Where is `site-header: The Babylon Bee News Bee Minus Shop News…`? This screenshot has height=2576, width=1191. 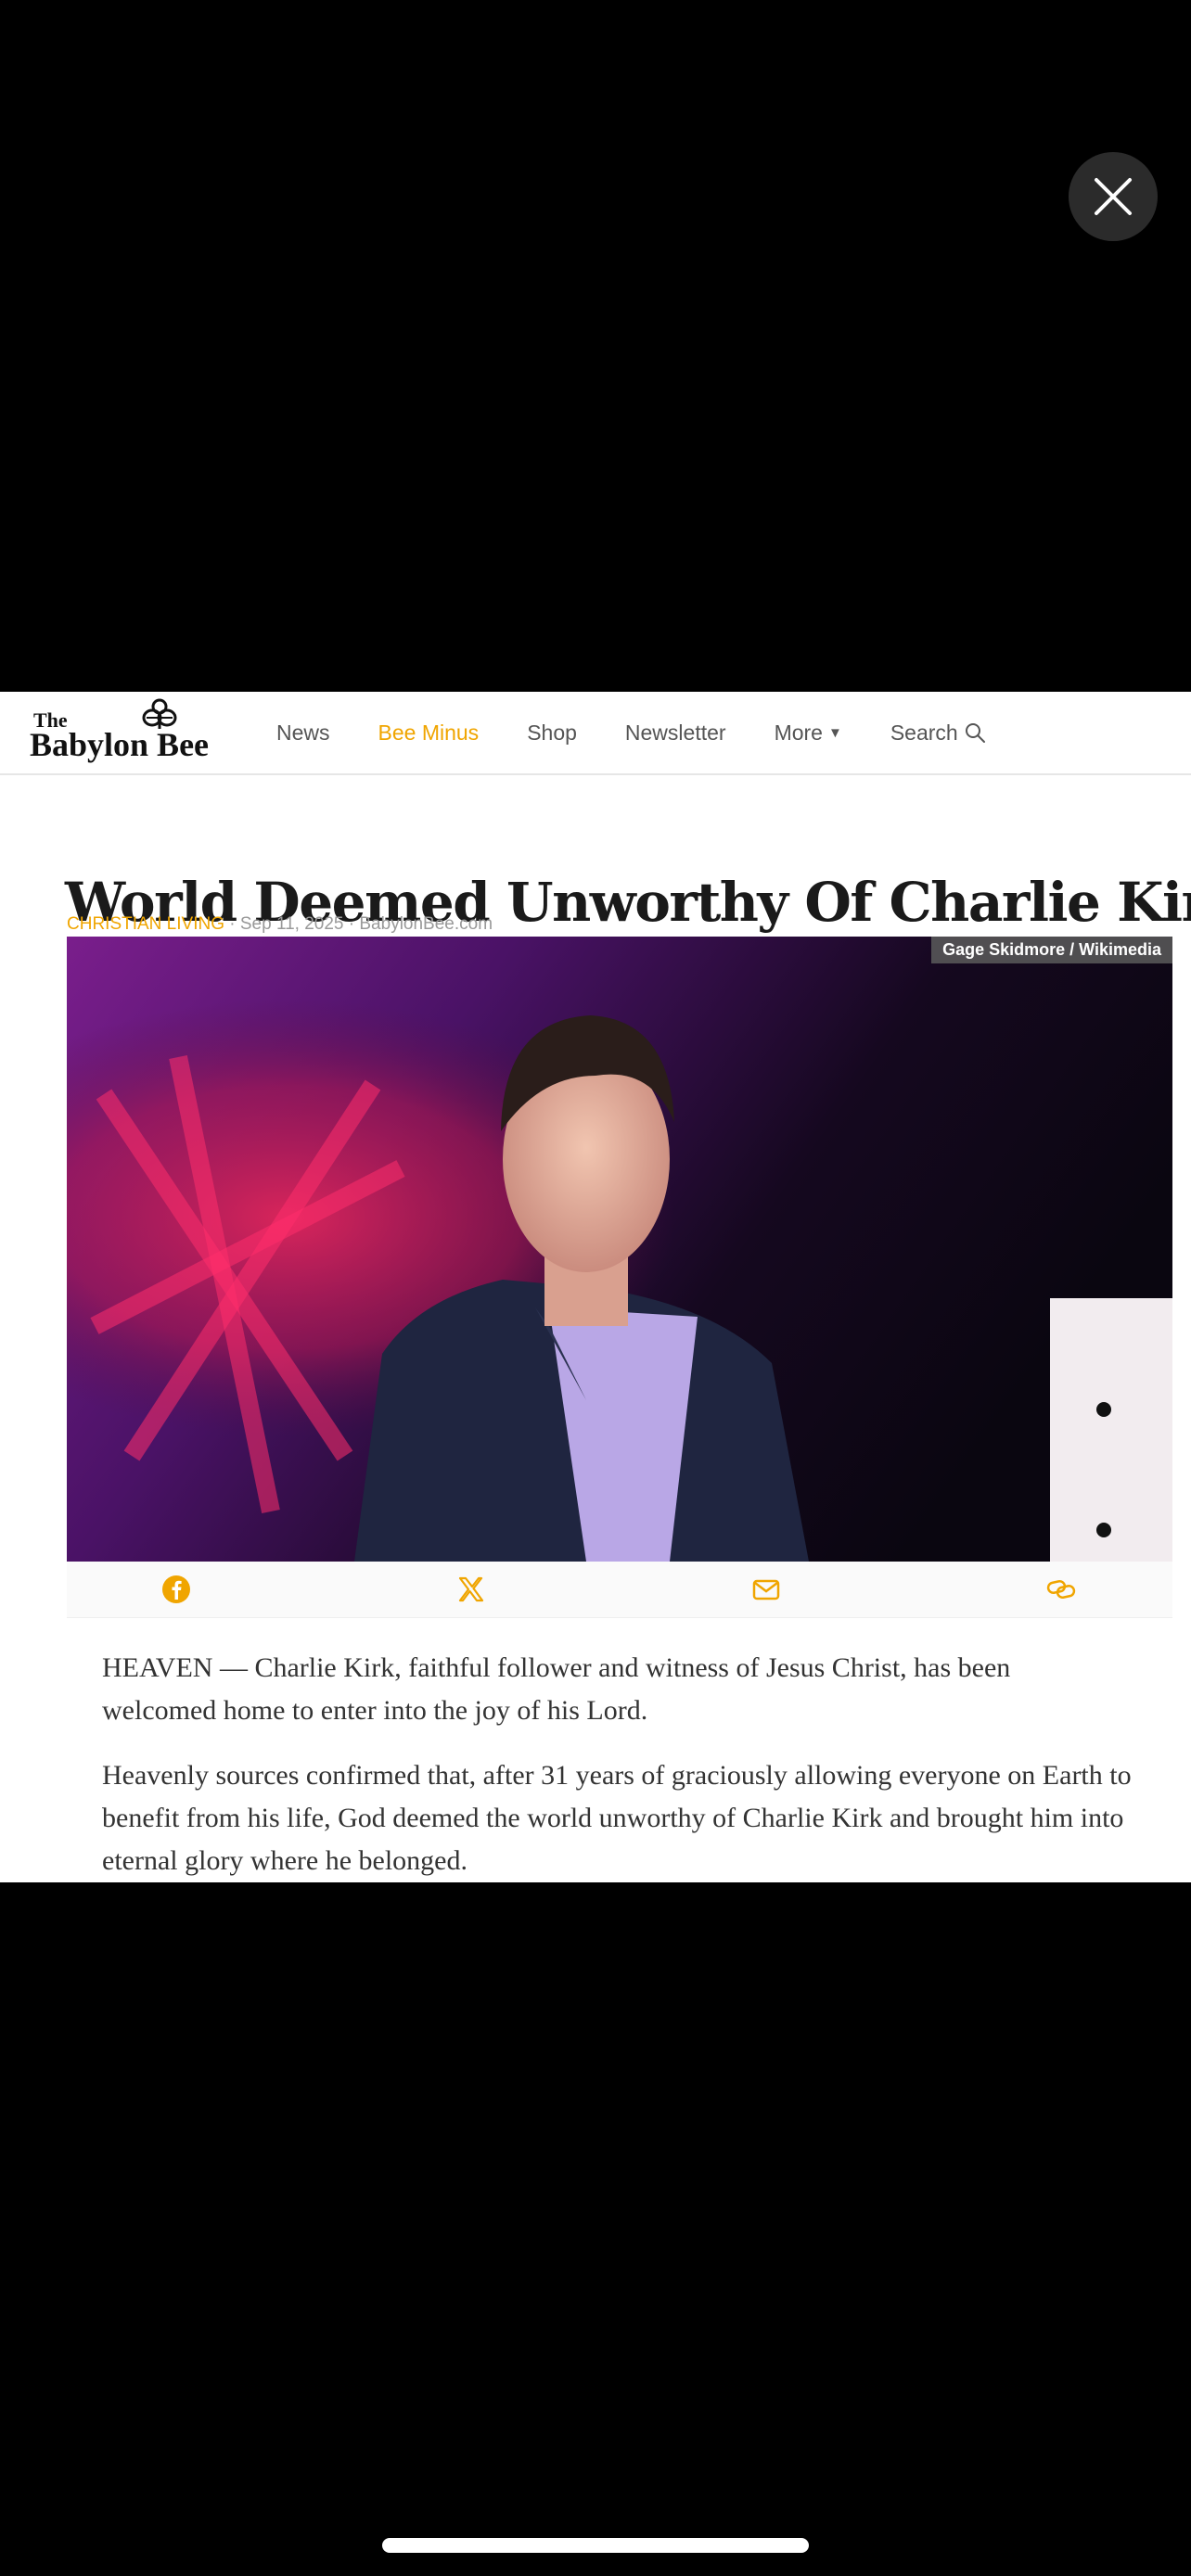
site-header: The Babylon Bee News Bee Minus Shop News… is located at coordinates (595, 733).